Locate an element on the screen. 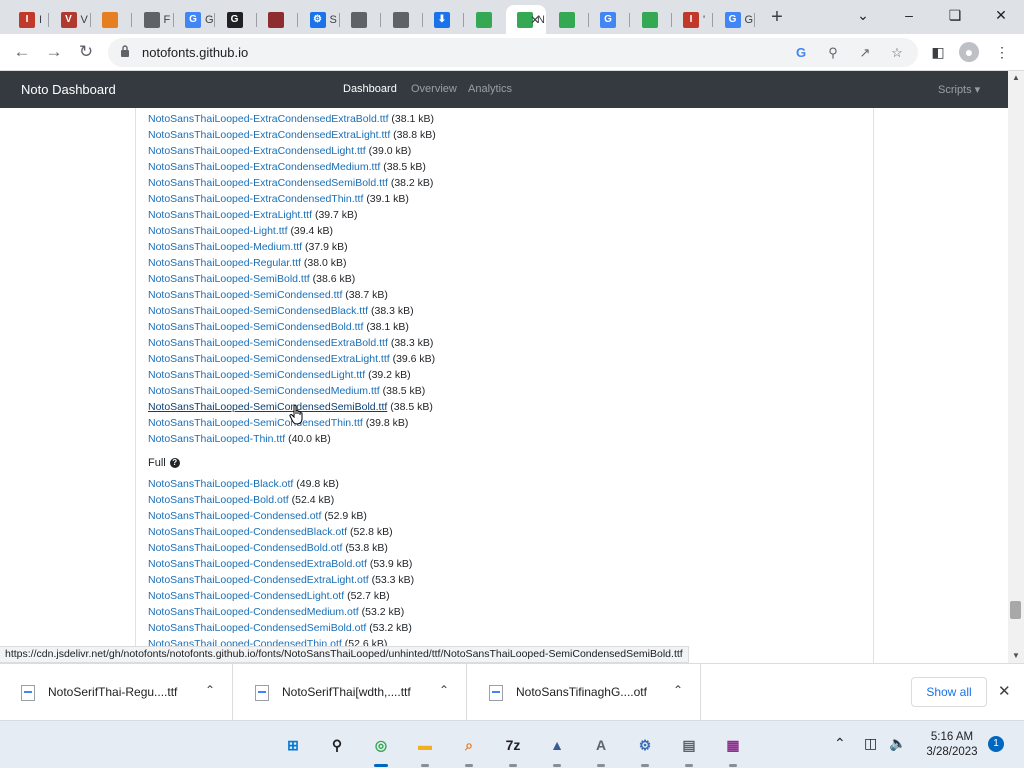  font-file-link: NotoSansThaiLooped-SemiCondensedBold.ttf is located at coordinates (255, 327).